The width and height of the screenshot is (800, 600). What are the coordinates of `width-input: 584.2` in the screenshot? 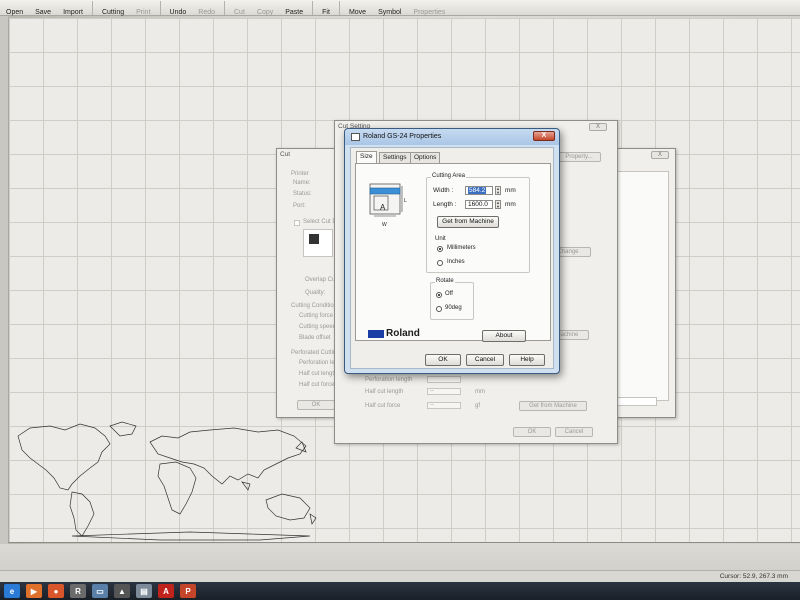 It's located at (479, 190).